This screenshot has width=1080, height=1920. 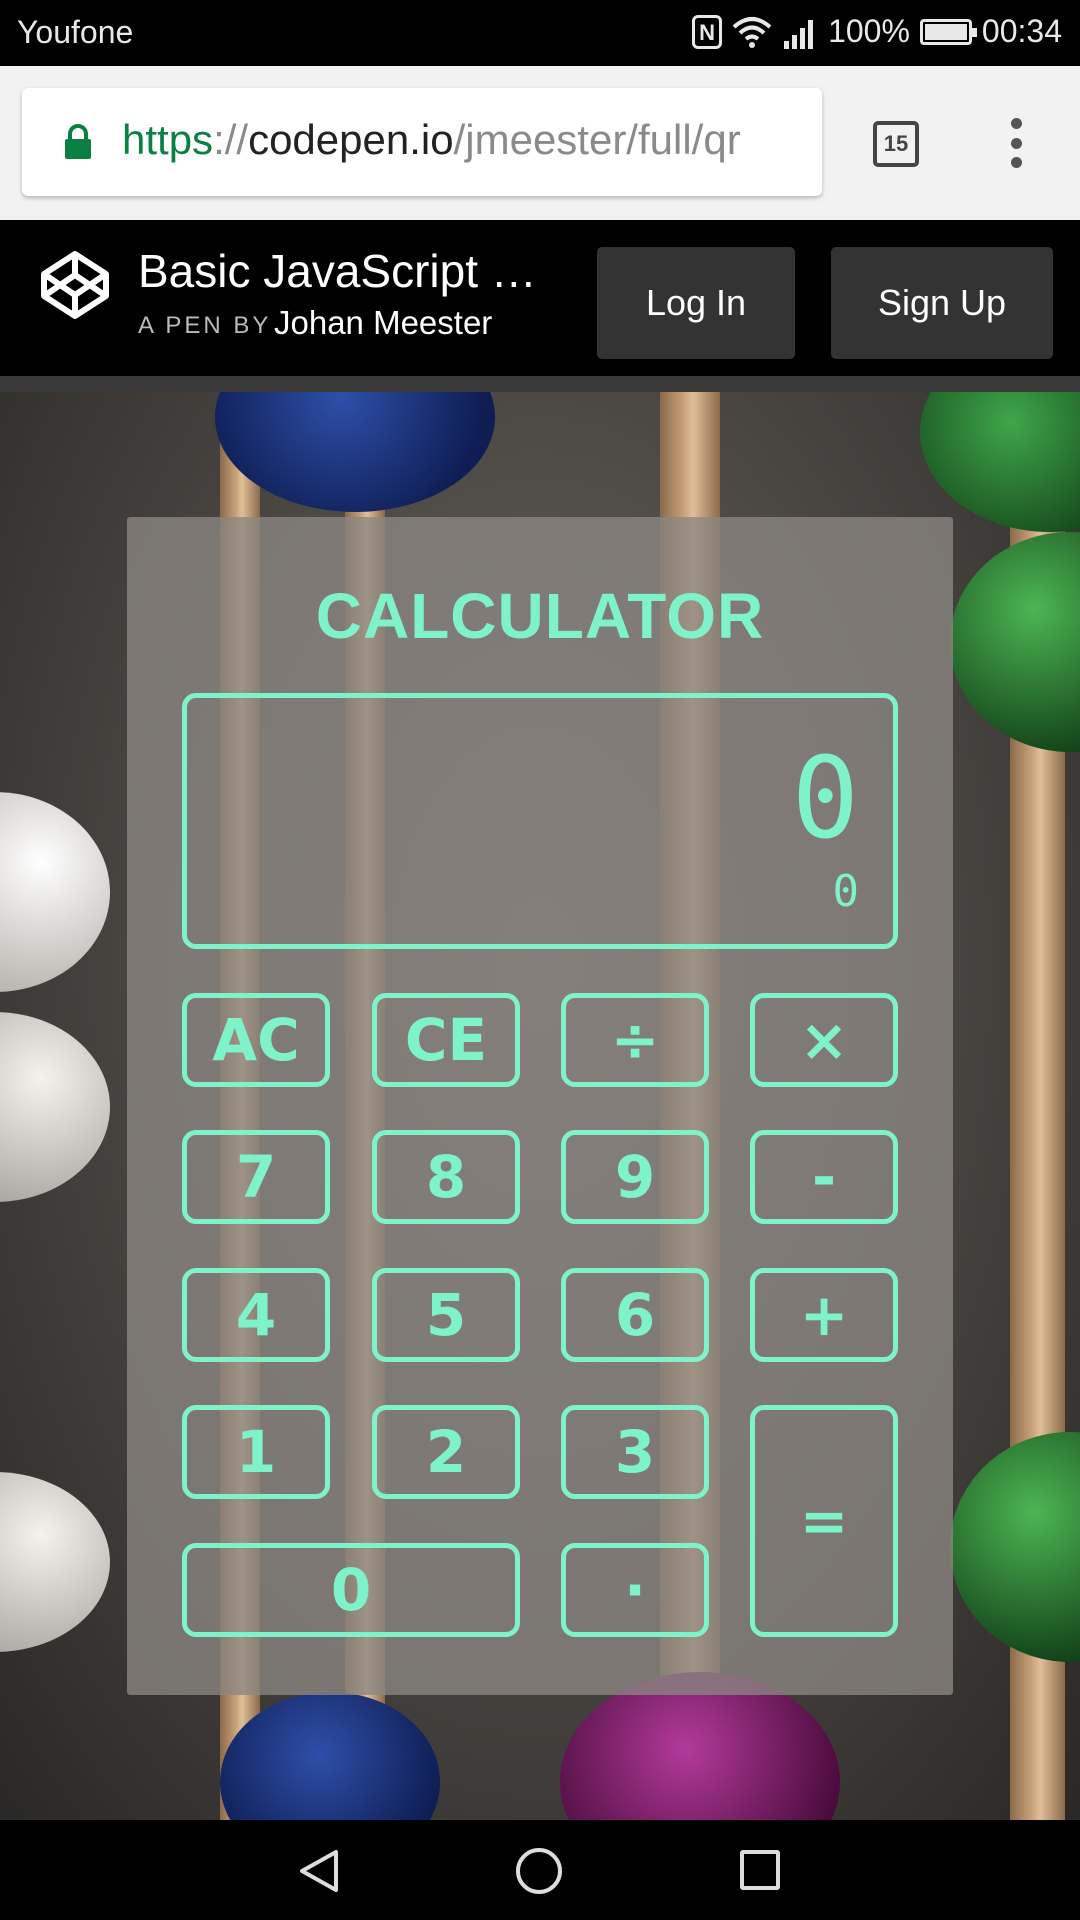 What do you see at coordinates (540, 616) in the screenshot?
I see `calculator-title: CALCULATOR` at bounding box center [540, 616].